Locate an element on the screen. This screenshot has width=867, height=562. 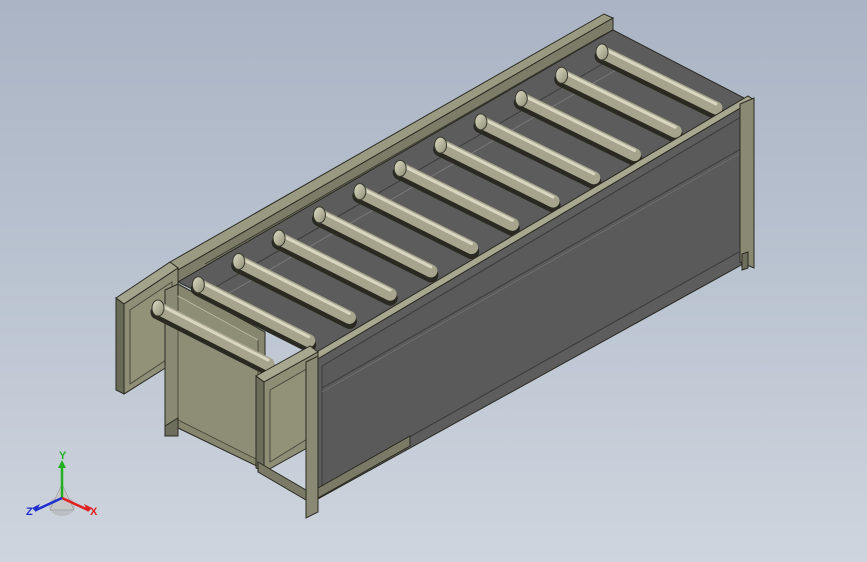
y-axis-label: Y is located at coordinates (63, 456).